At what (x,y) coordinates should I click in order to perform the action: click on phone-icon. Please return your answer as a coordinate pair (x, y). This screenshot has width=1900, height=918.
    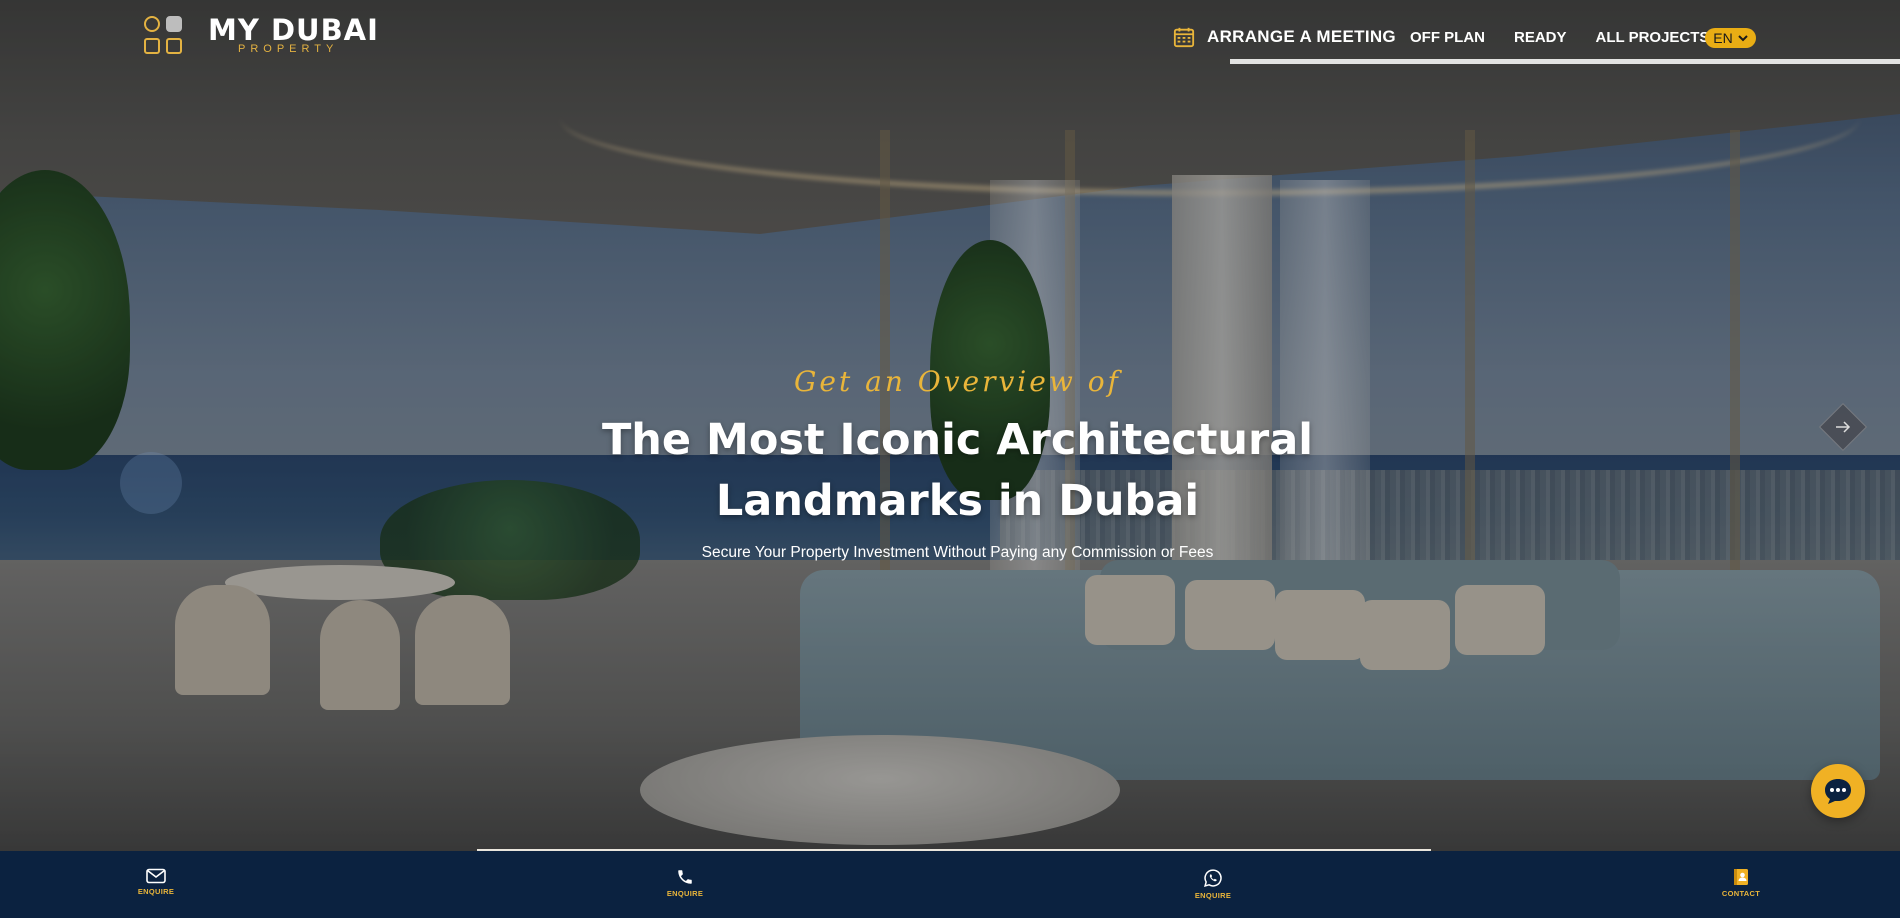
    Looking at the image, I should click on (685, 877).